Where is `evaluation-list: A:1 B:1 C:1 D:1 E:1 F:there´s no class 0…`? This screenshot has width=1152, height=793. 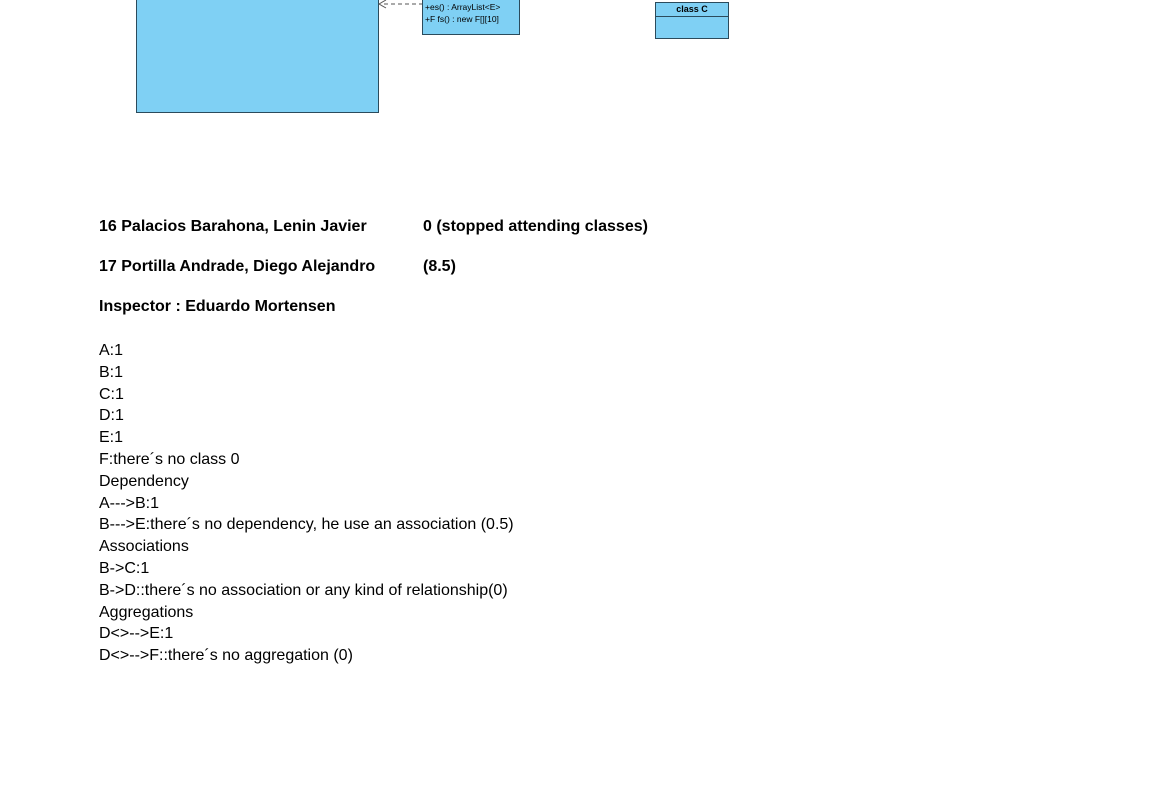 evaluation-list: A:1 B:1 C:1 D:1 E:1 F:there´s no class 0… is located at coordinates (306, 503).